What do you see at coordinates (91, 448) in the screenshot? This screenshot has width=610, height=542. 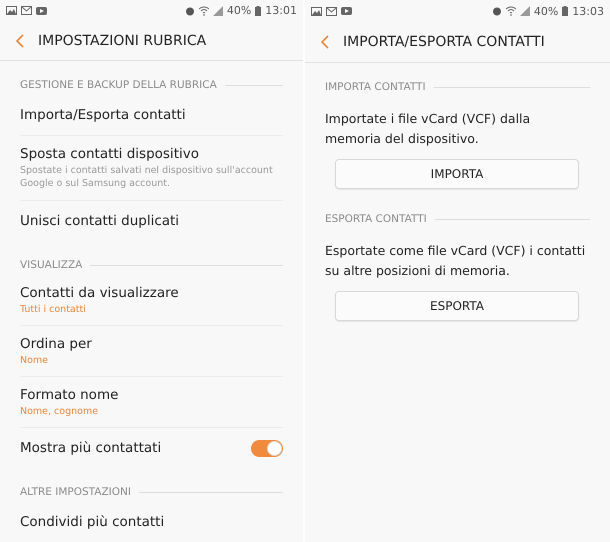 I see `item-label: Mostra più contattati` at bounding box center [91, 448].